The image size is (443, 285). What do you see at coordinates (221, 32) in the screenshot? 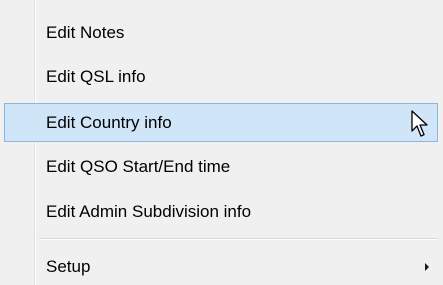
I see `menu-item-edit-notes: Edit Notes` at bounding box center [221, 32].